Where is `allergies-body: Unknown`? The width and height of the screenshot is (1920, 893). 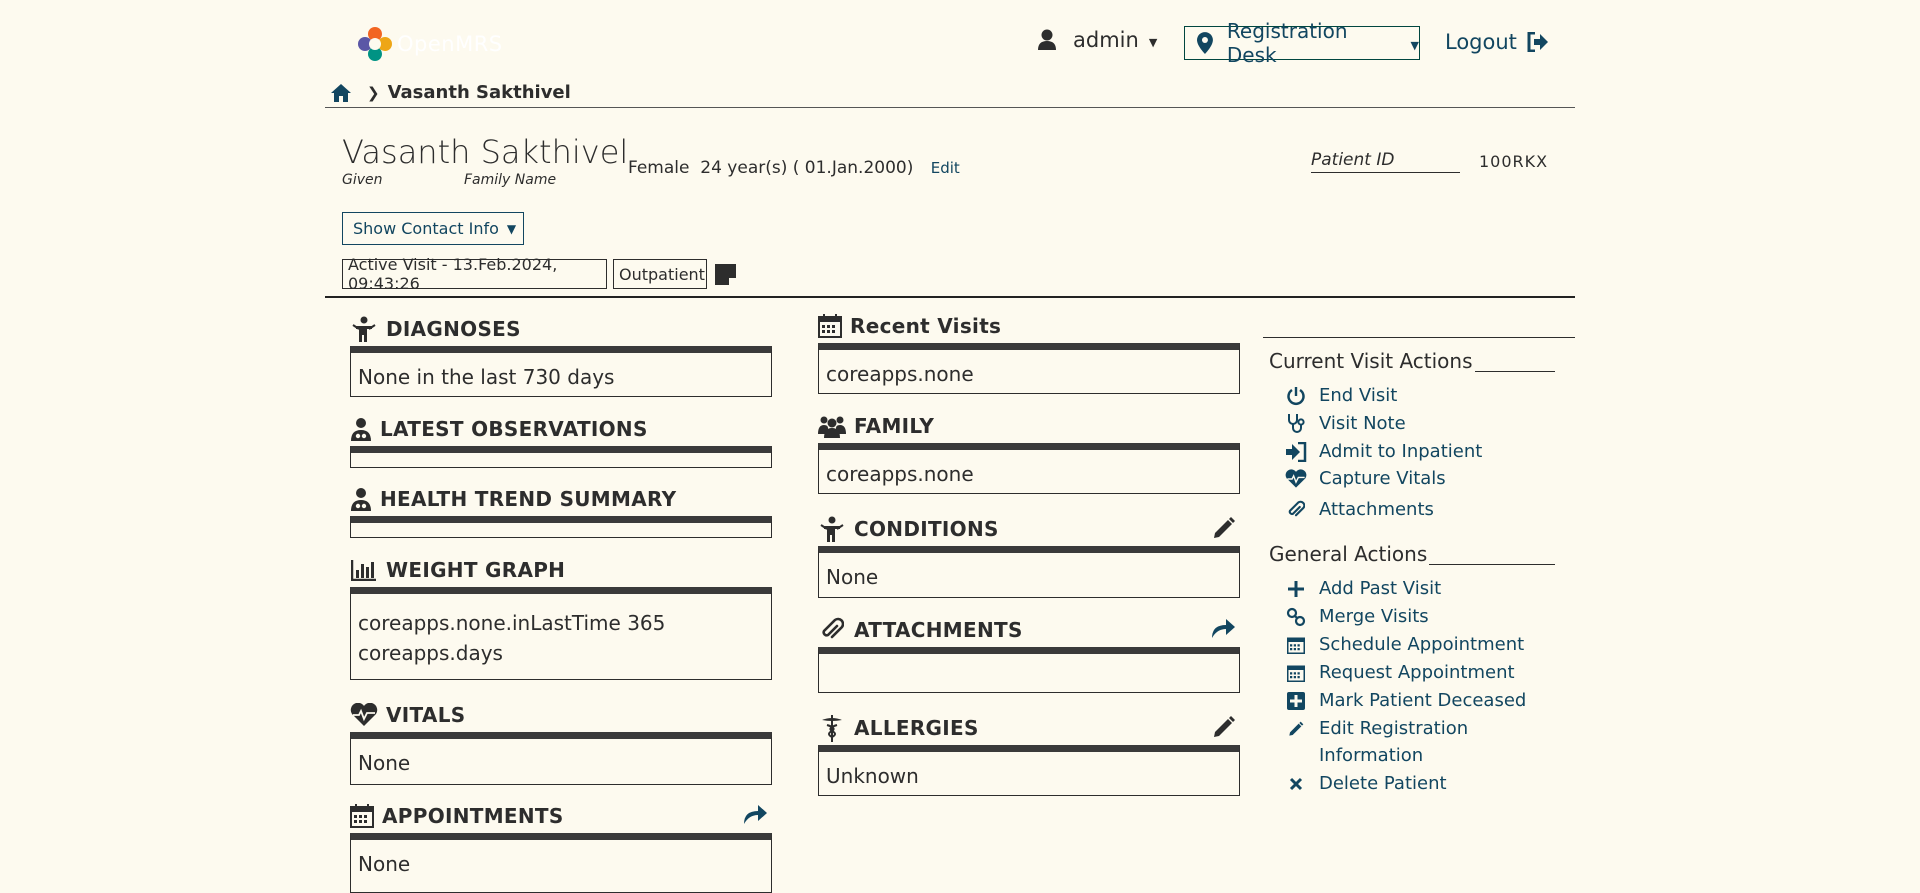
allergies-body: Unknown is located at coordinates (1029, 770).